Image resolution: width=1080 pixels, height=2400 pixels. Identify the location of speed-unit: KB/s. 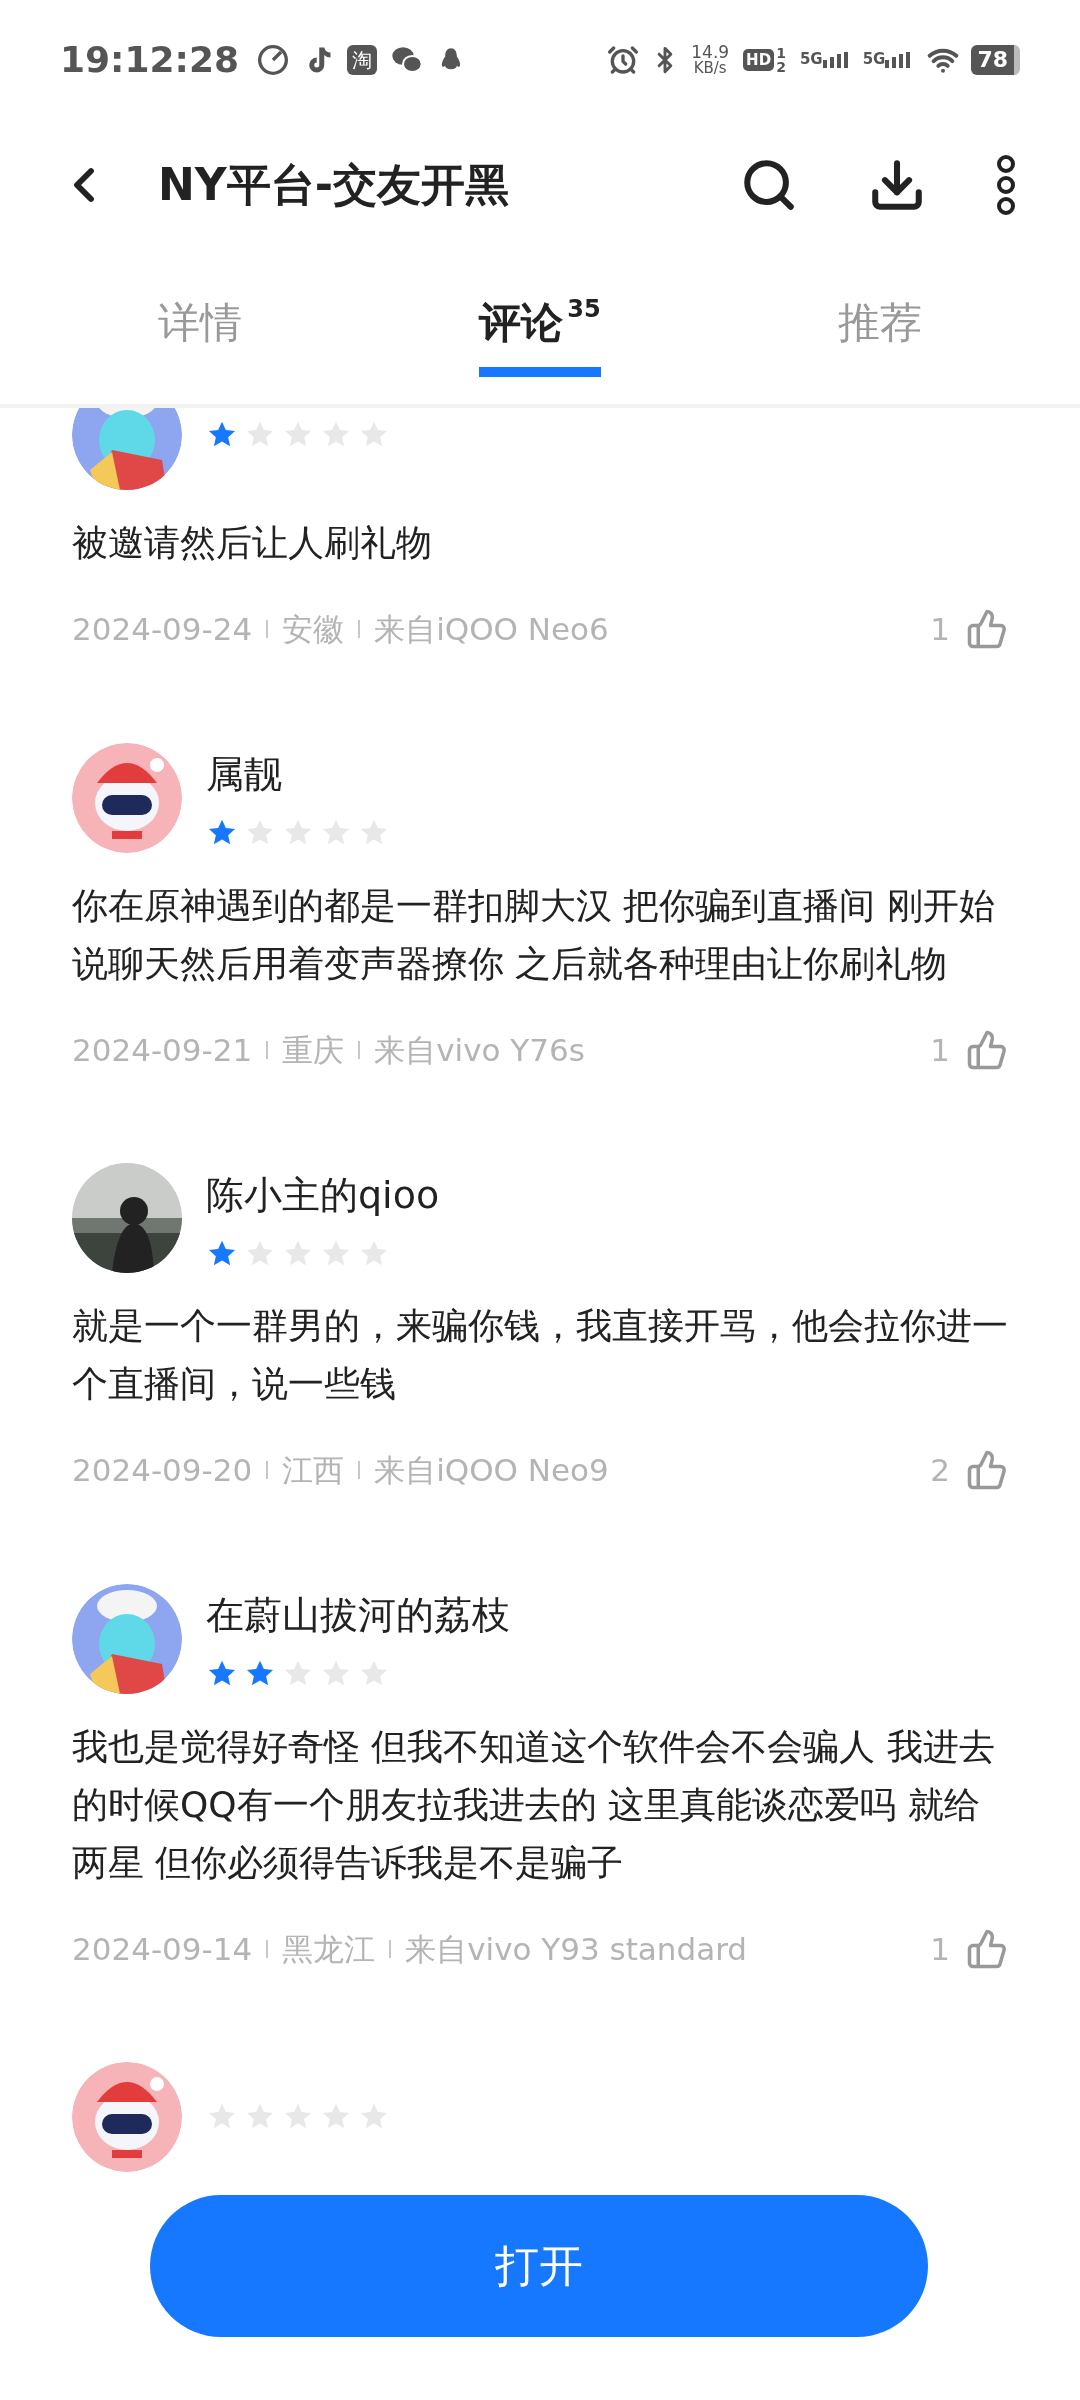
(710, 68).